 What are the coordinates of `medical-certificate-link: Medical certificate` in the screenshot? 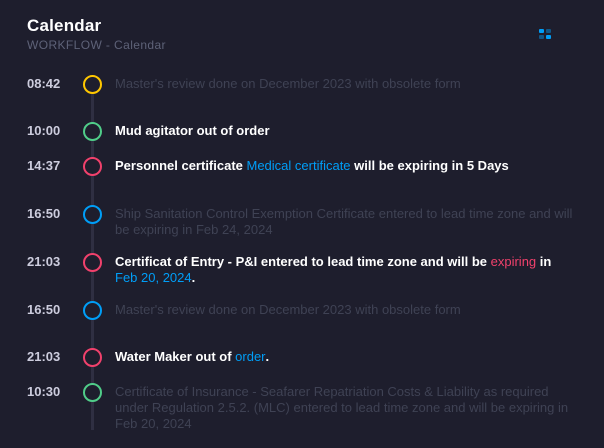 It's located at (299, 165).